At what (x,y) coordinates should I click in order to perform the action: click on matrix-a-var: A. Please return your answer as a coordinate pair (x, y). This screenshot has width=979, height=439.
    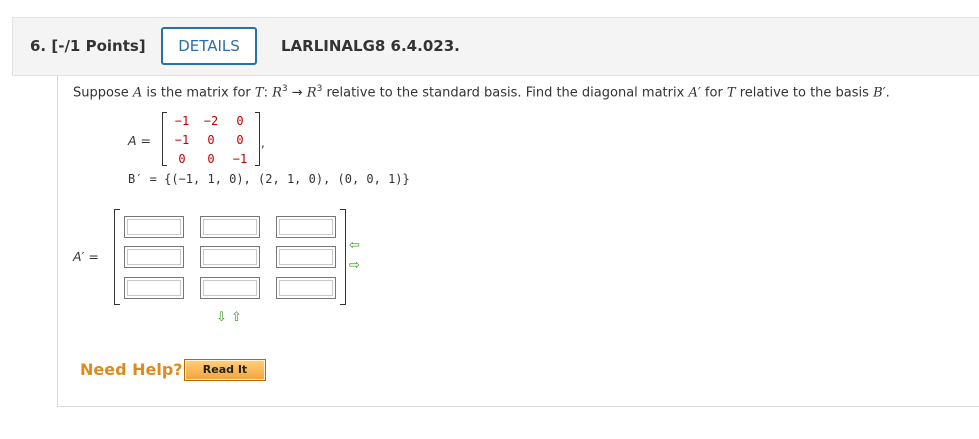
    Looking at the image, I should click on (132, 140).